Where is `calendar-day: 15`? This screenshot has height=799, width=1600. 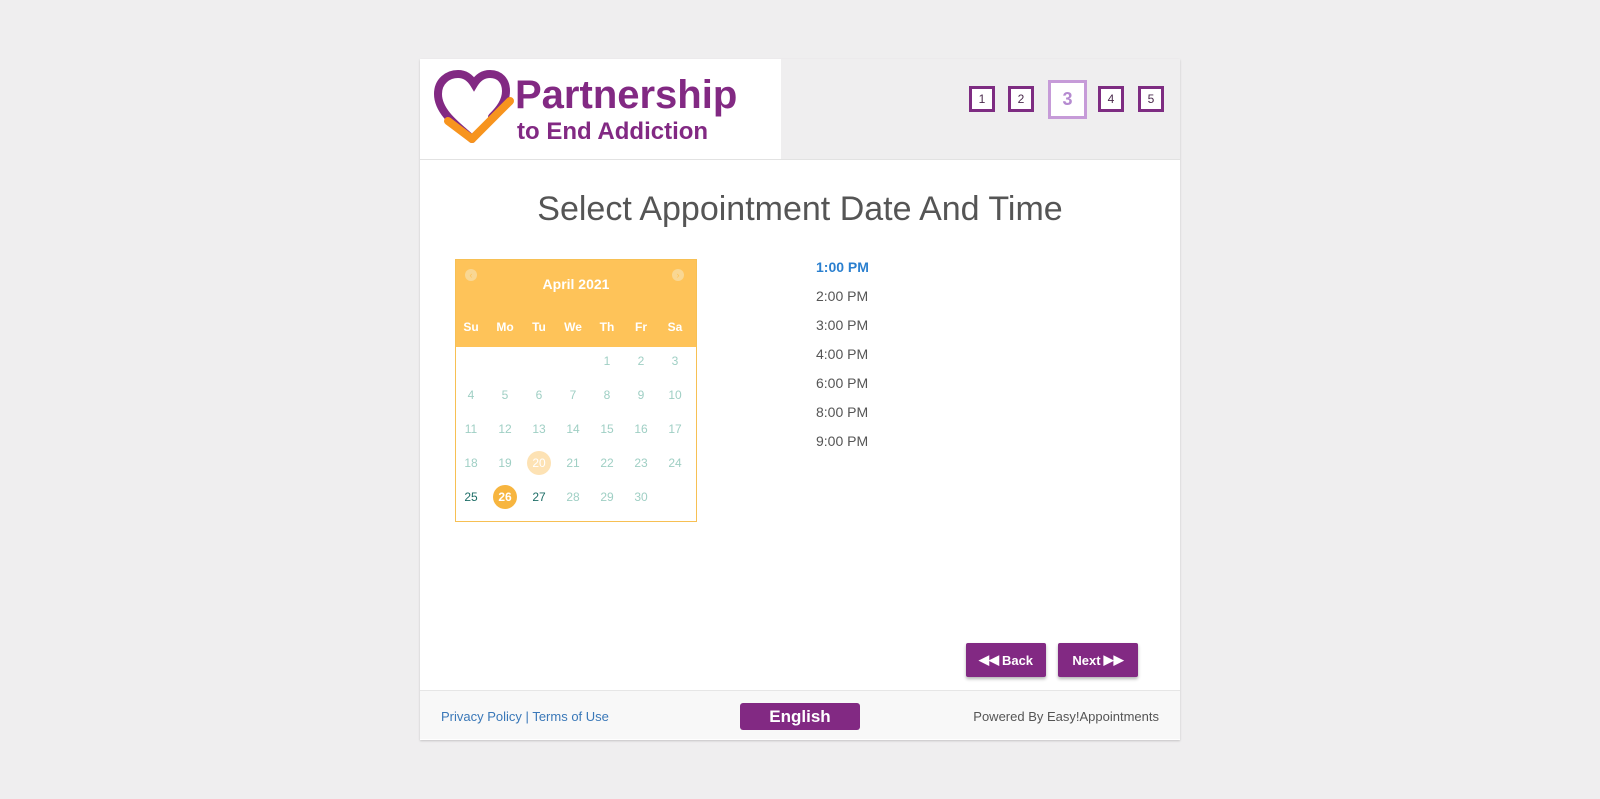
calendar-day: 15 is located at coordinates (607, 429).